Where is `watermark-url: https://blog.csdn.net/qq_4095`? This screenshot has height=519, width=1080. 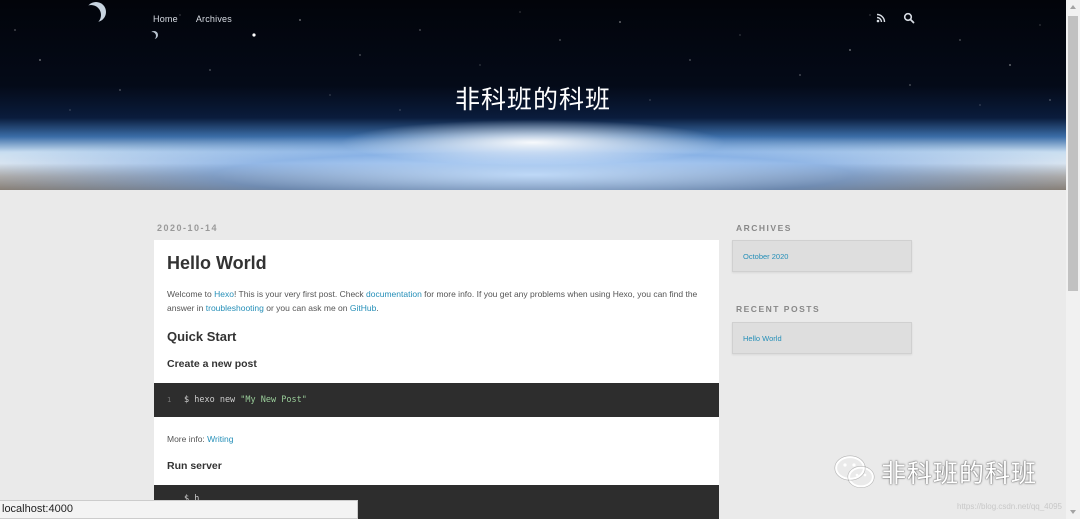
watermark-url: https://blog.csdn.net/qq_4095 is located at coordinates (1009, 506).